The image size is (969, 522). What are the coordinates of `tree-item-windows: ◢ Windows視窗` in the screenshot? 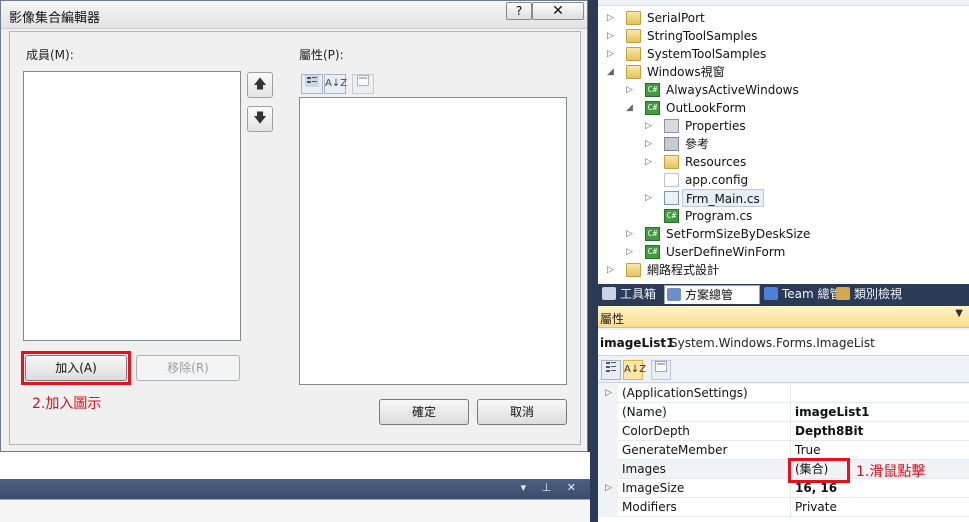 It's located at (783, 72).